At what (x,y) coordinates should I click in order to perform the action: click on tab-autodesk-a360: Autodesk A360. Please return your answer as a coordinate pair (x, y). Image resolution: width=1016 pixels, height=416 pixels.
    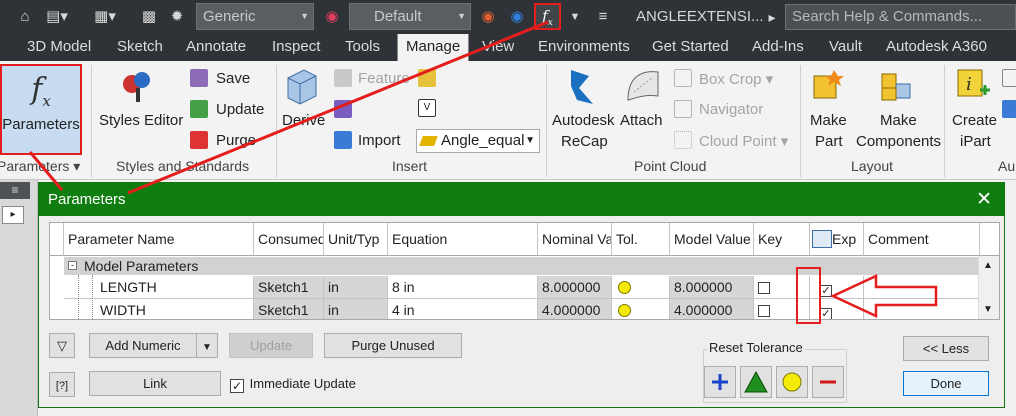
    Looking at the image, I should click on (936, 46).